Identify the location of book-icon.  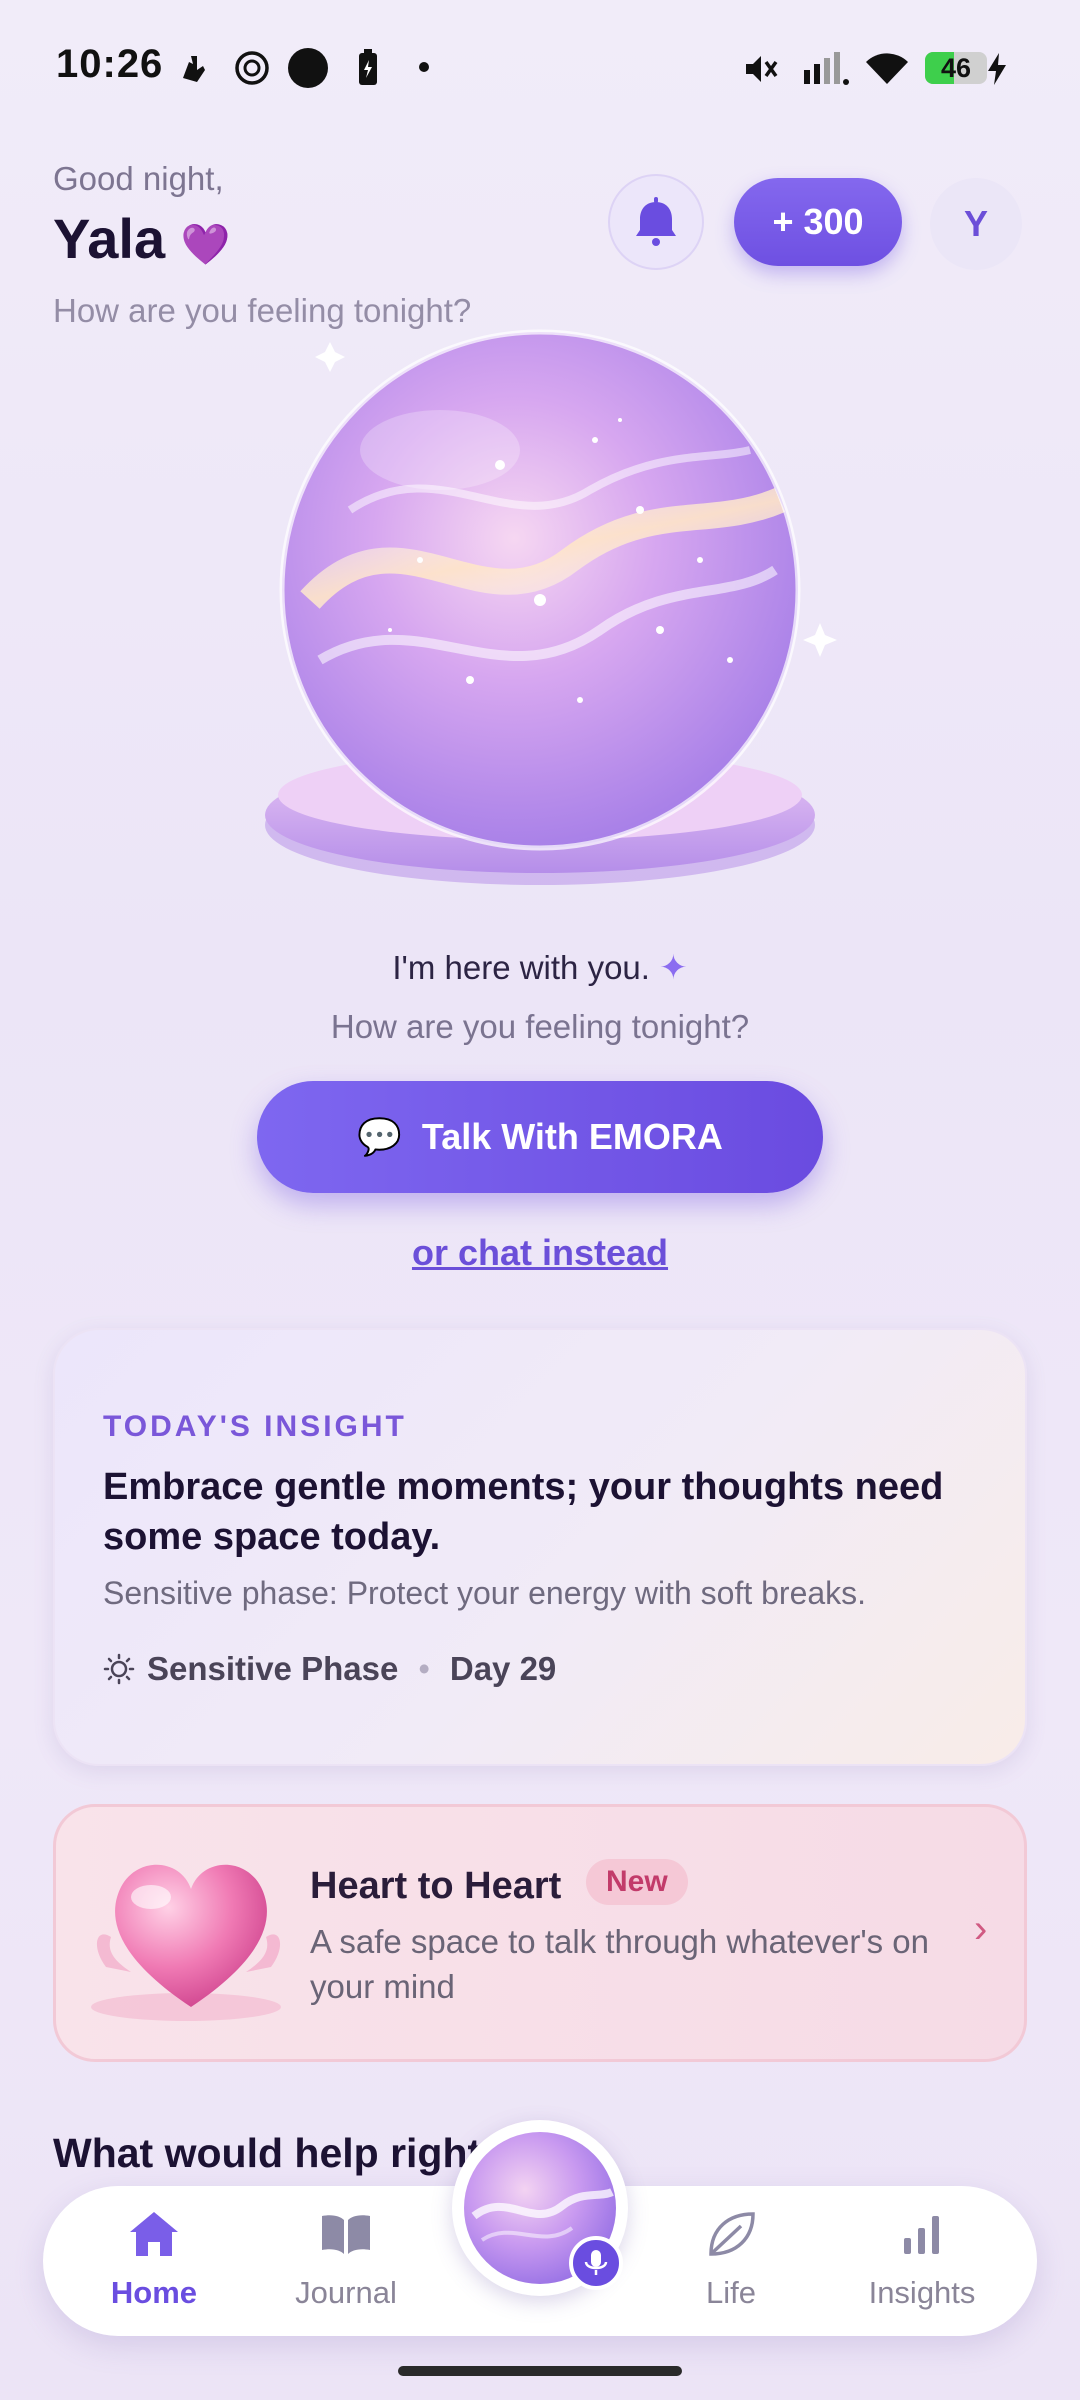
(346, 2234).